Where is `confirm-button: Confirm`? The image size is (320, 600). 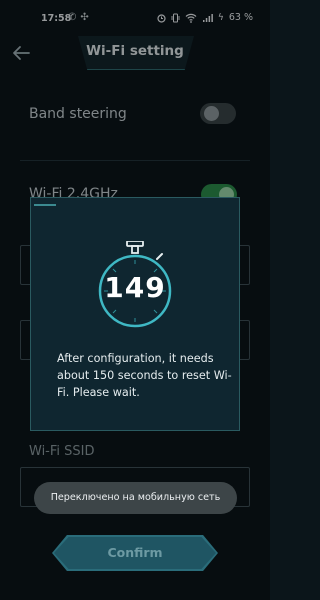 confirm-button: Confirm is located at coordinates (135, 553).